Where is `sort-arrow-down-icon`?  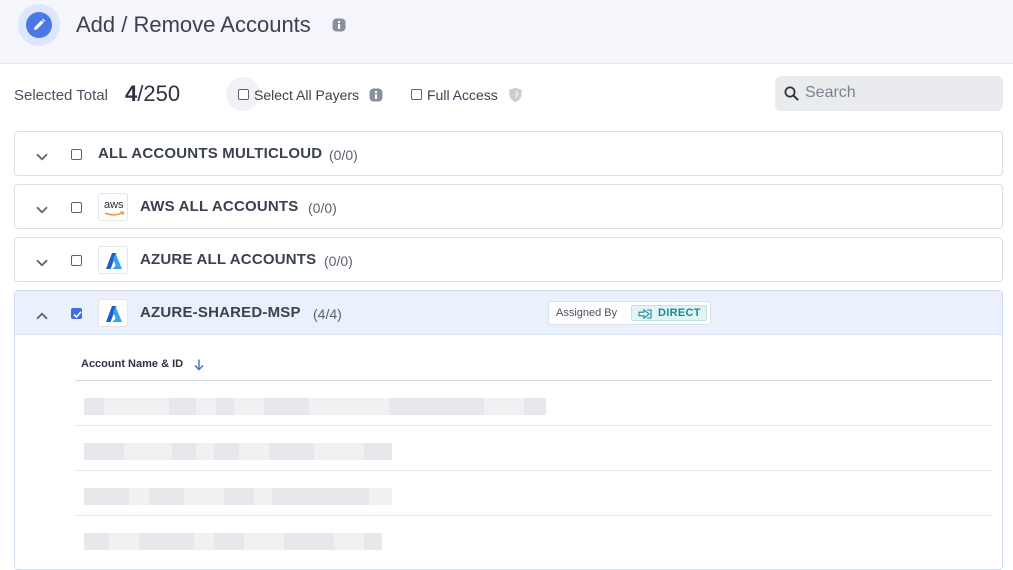 sort-arrow-down-icon is located at coordinates (199, 367).